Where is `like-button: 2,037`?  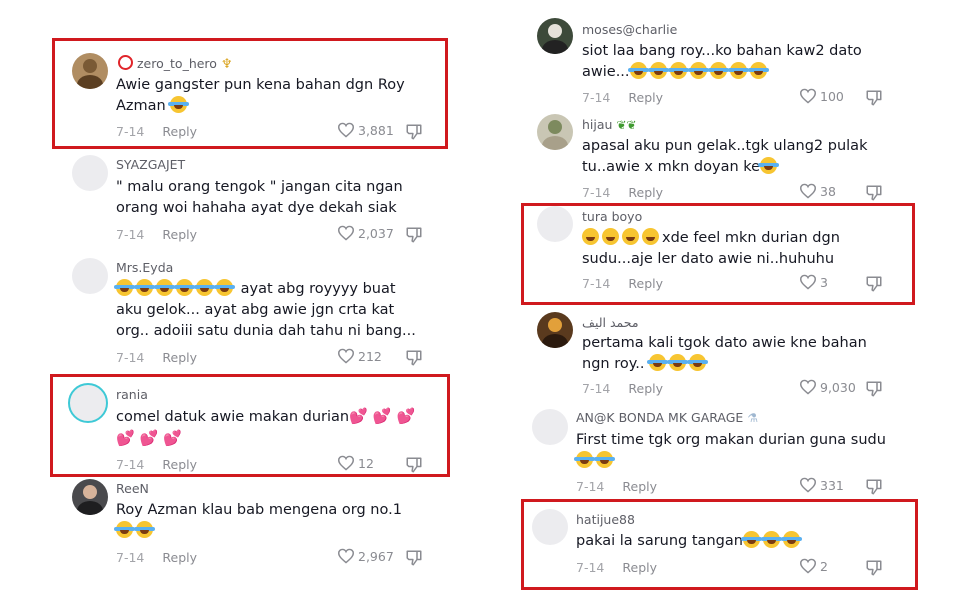 like-button: 2,037 is located at coordinates (365, 233).